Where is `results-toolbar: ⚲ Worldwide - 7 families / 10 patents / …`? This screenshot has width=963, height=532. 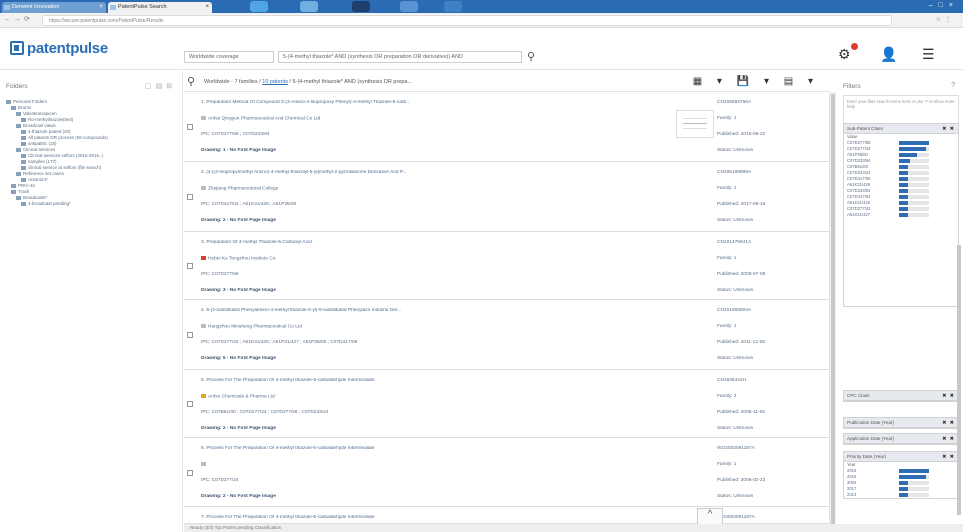
results-toolbar: ⚲ Worldwide - 7 families / 10 patents / … is located at coordinates (506, 83).